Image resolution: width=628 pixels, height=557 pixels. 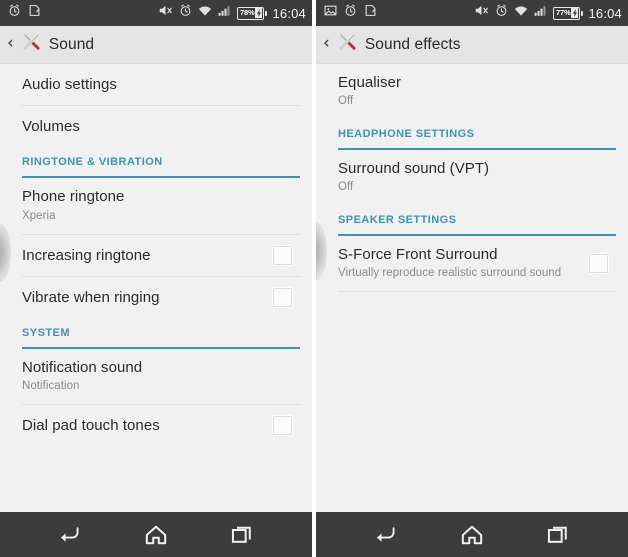 I want to click on list-item-notification-sound: Notification sound Notification, so click(x=156, y=376).